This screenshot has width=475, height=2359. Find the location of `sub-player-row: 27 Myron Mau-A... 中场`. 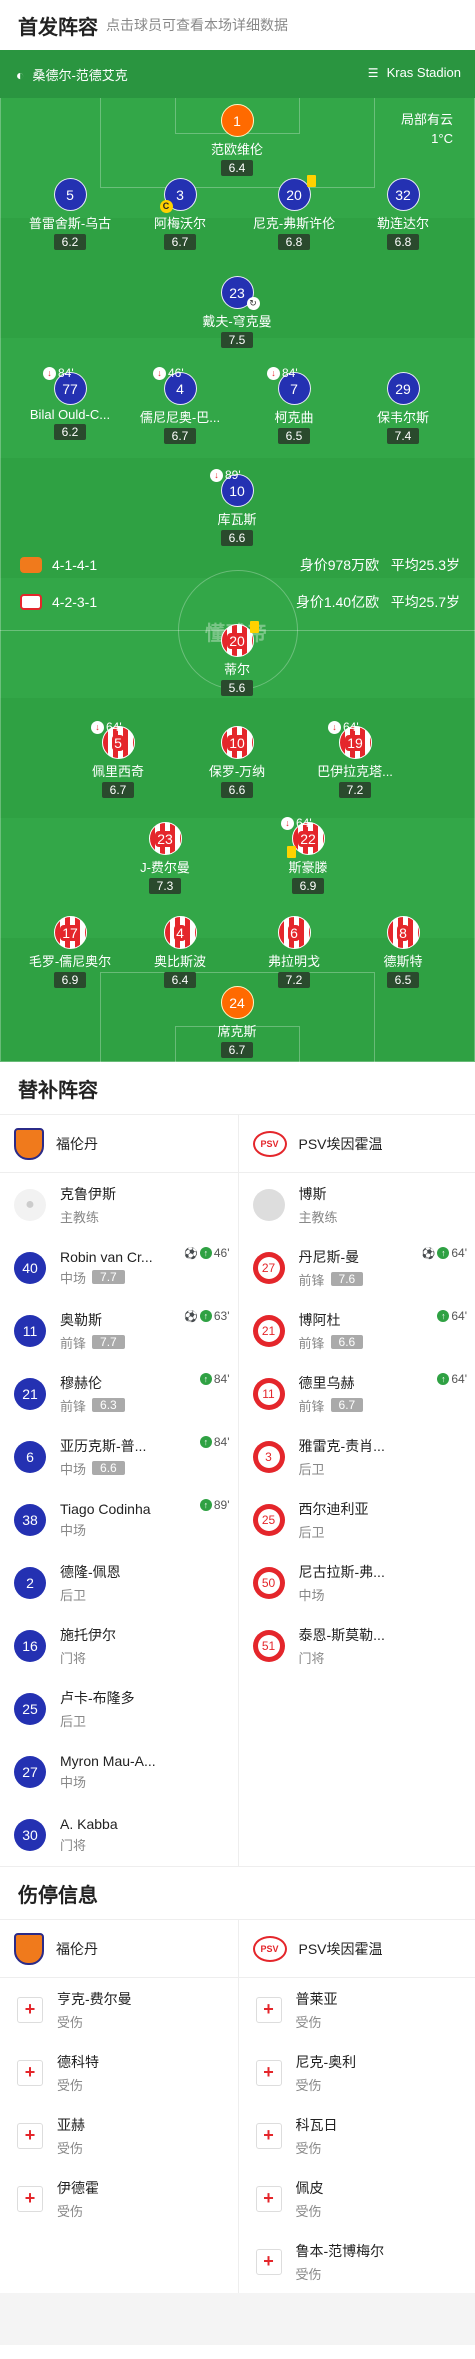

sub-player-row: 27 Myron Mau-A... 中场 is located at coordinates (119, 1771).